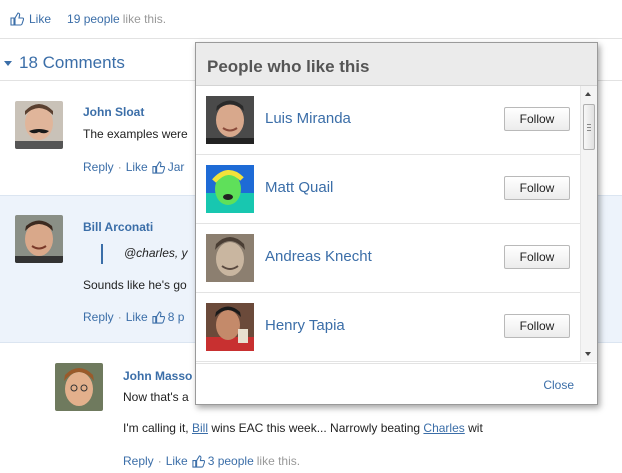 The height and width of the screenshot is (473, 622). I want to click on scrollbar-thumb, so click(589, 127).